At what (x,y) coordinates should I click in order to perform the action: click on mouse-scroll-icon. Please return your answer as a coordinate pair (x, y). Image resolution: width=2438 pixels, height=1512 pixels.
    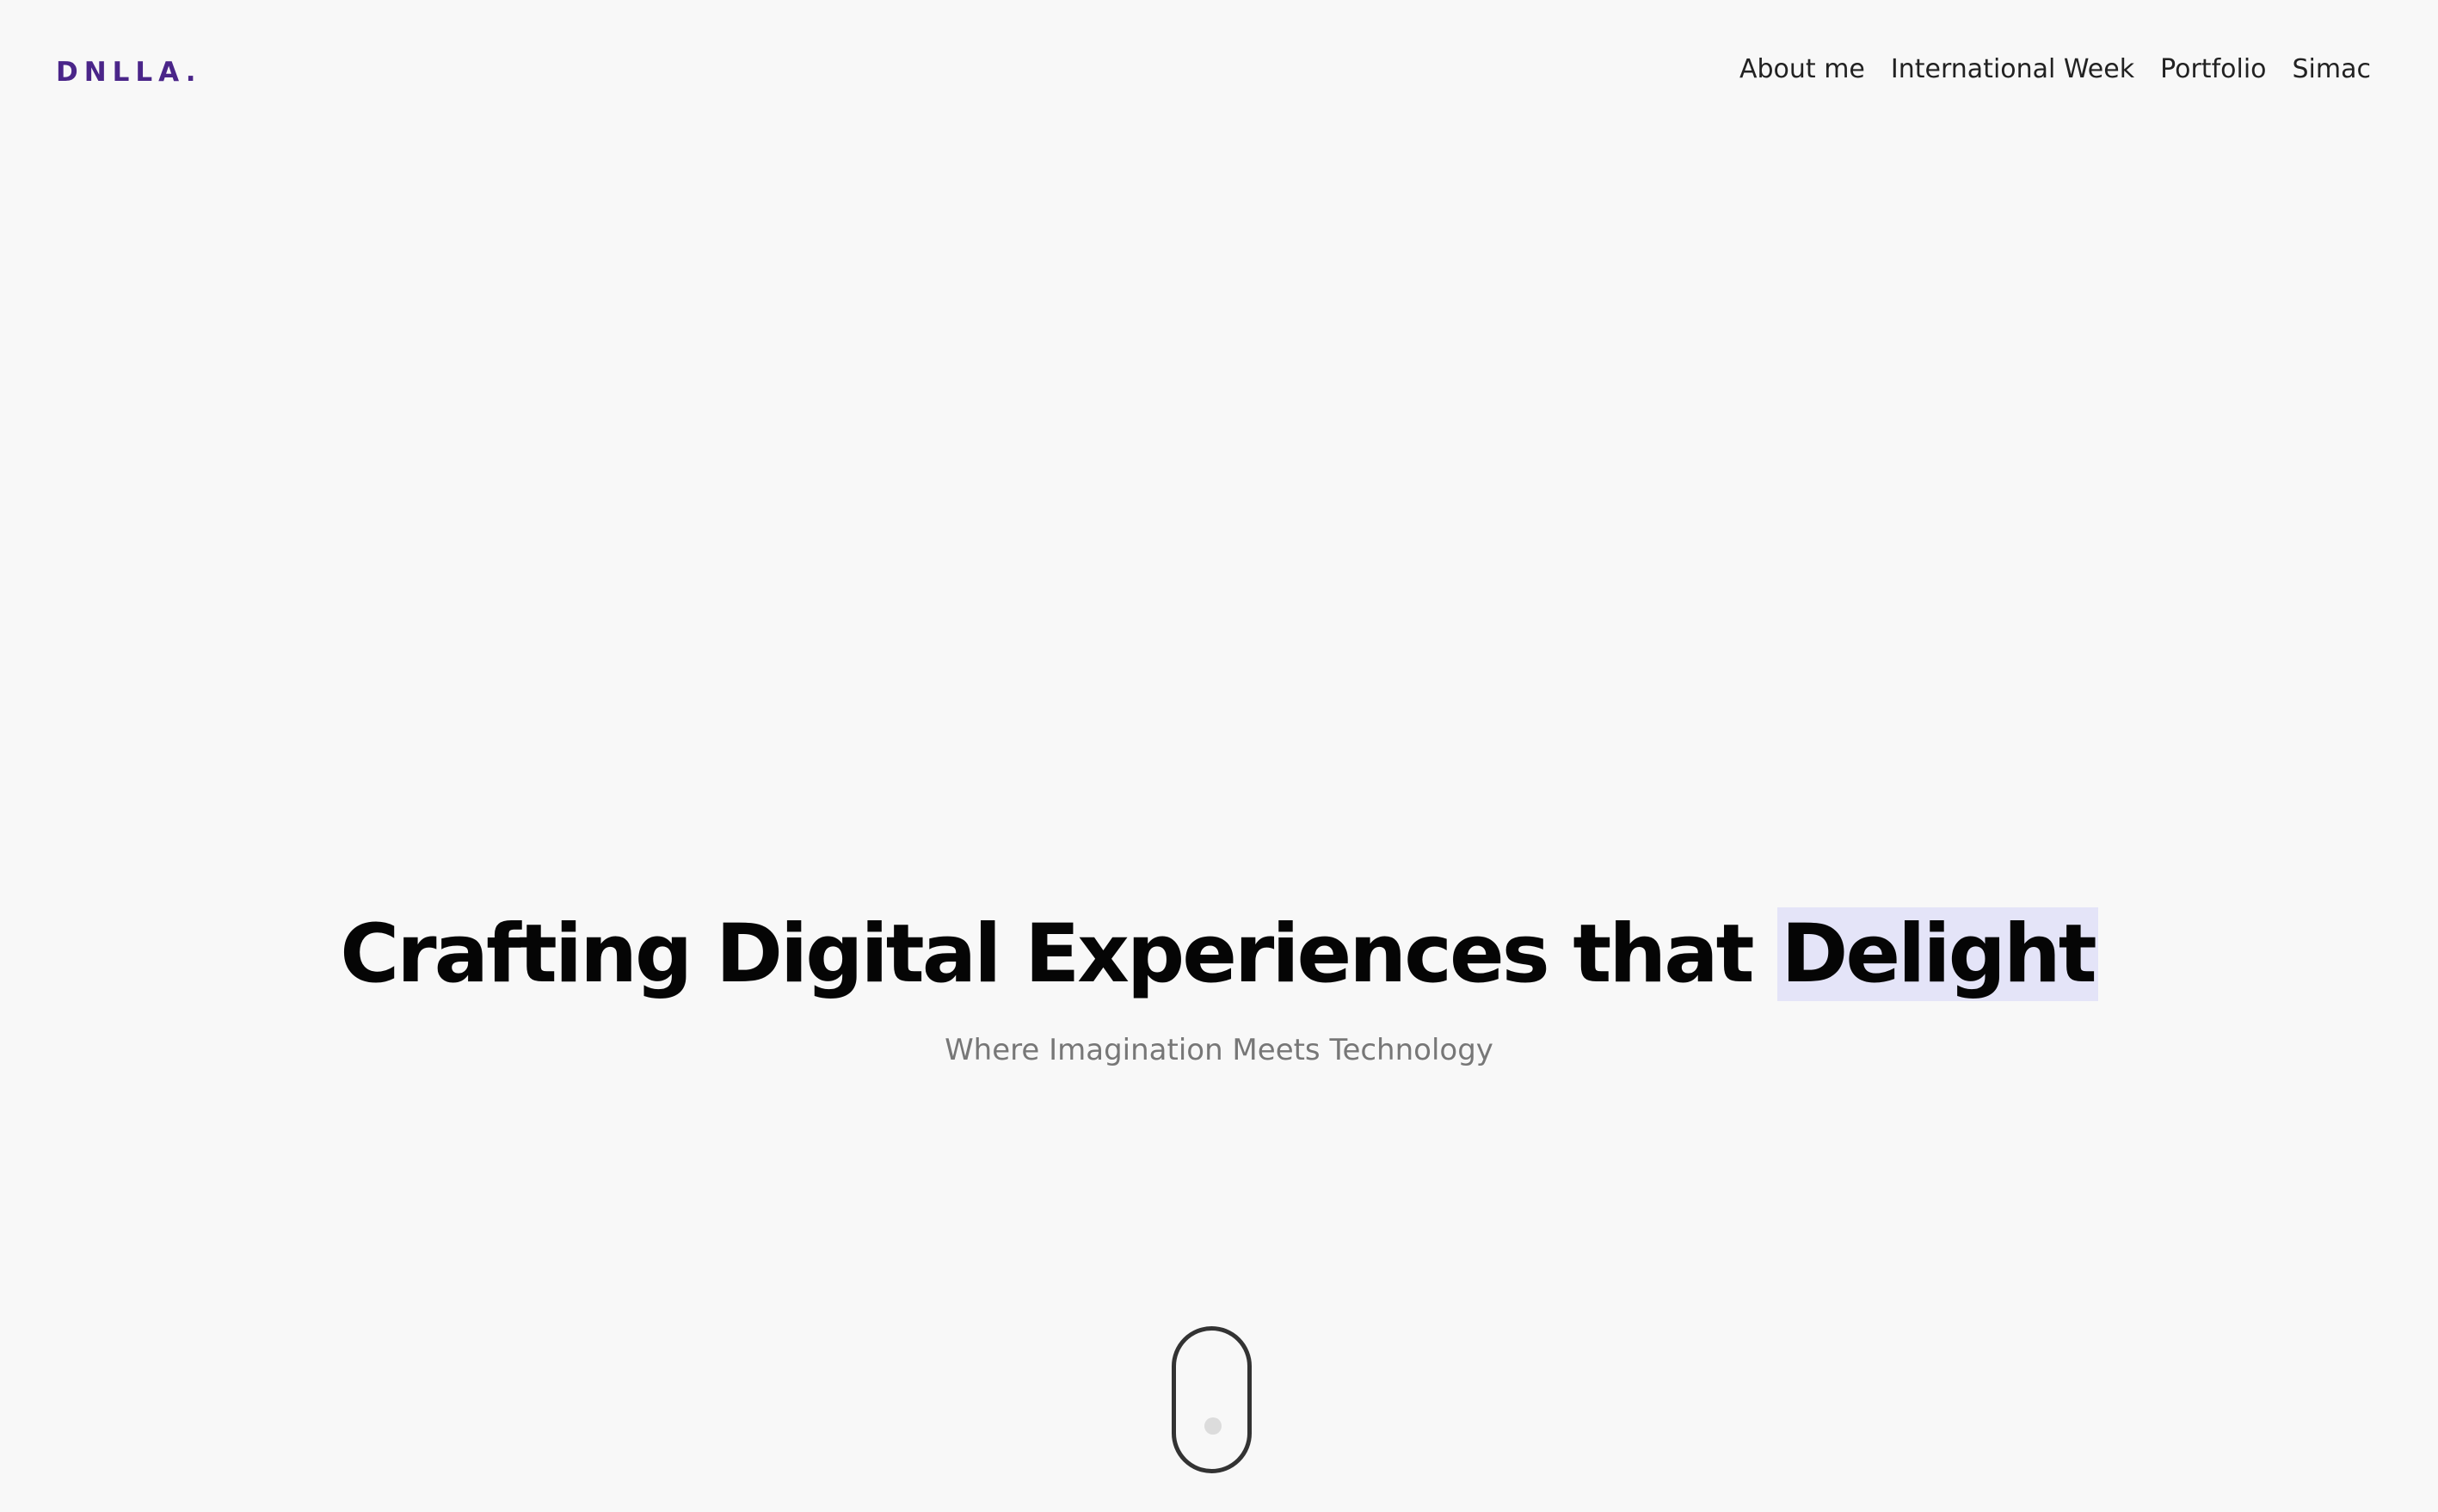
    Looking at the image, I should click on (1212, 1400).